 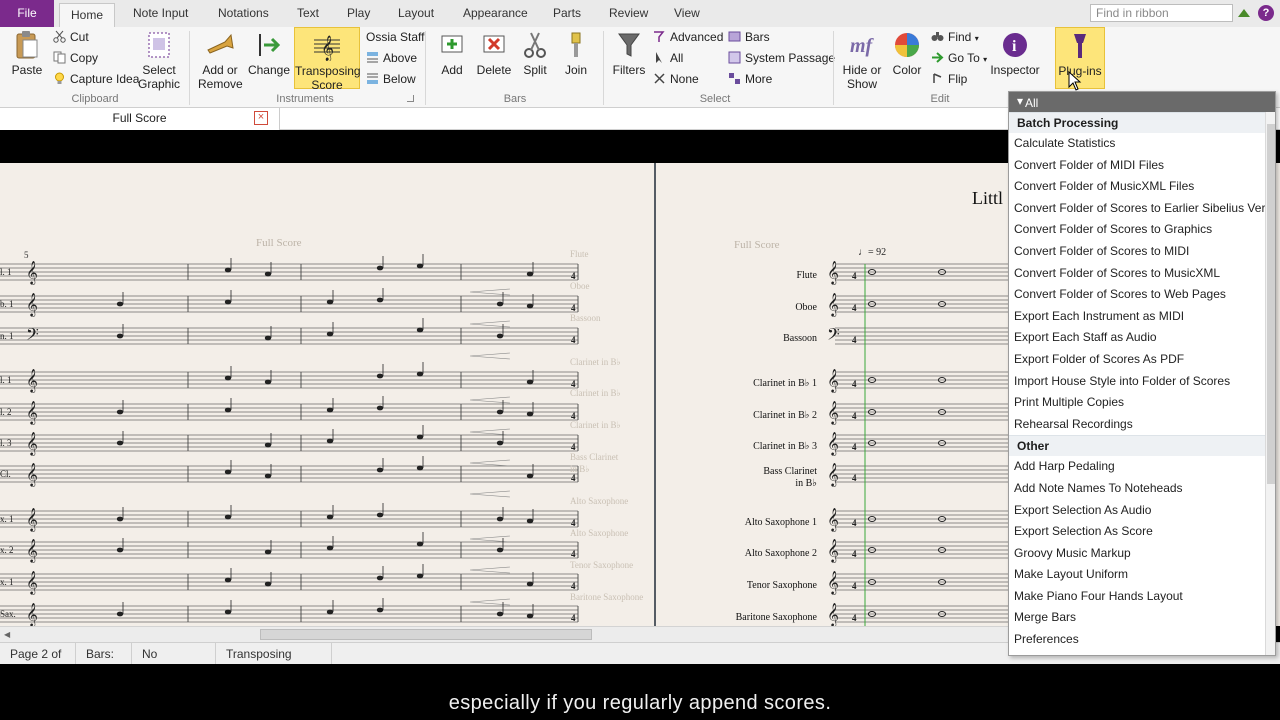 What do you see at coordinates (687, 13) in the screenshot?
I see `tab-view: View` at bounding box center [687, 13].